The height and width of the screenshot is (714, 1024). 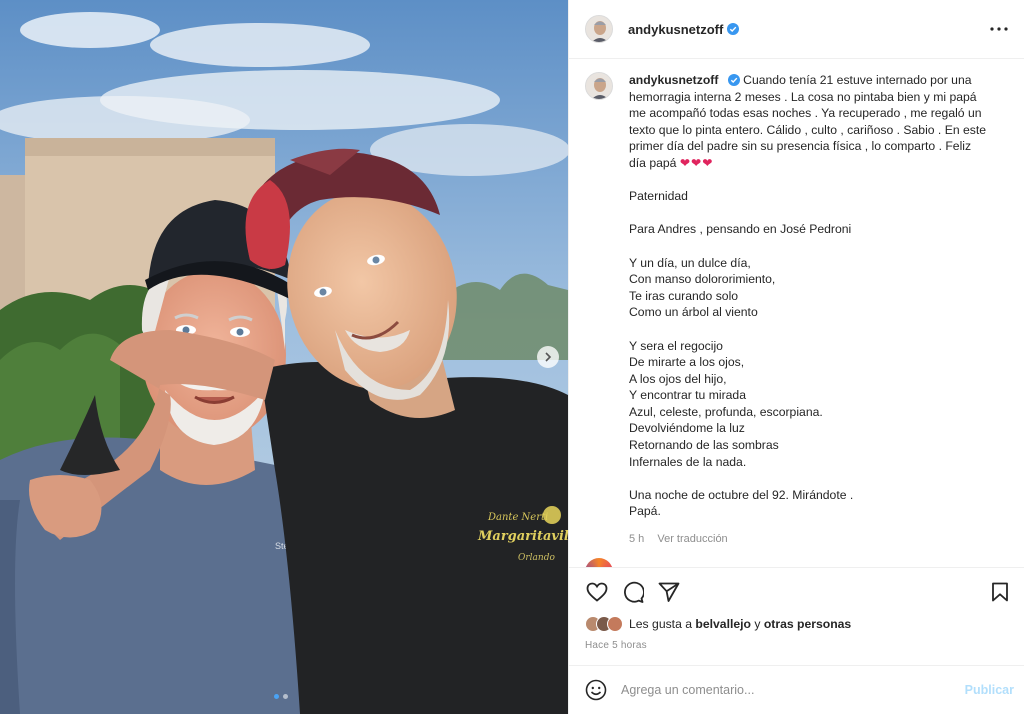 I want to click on emoji-button, so click(x=596, y=690).